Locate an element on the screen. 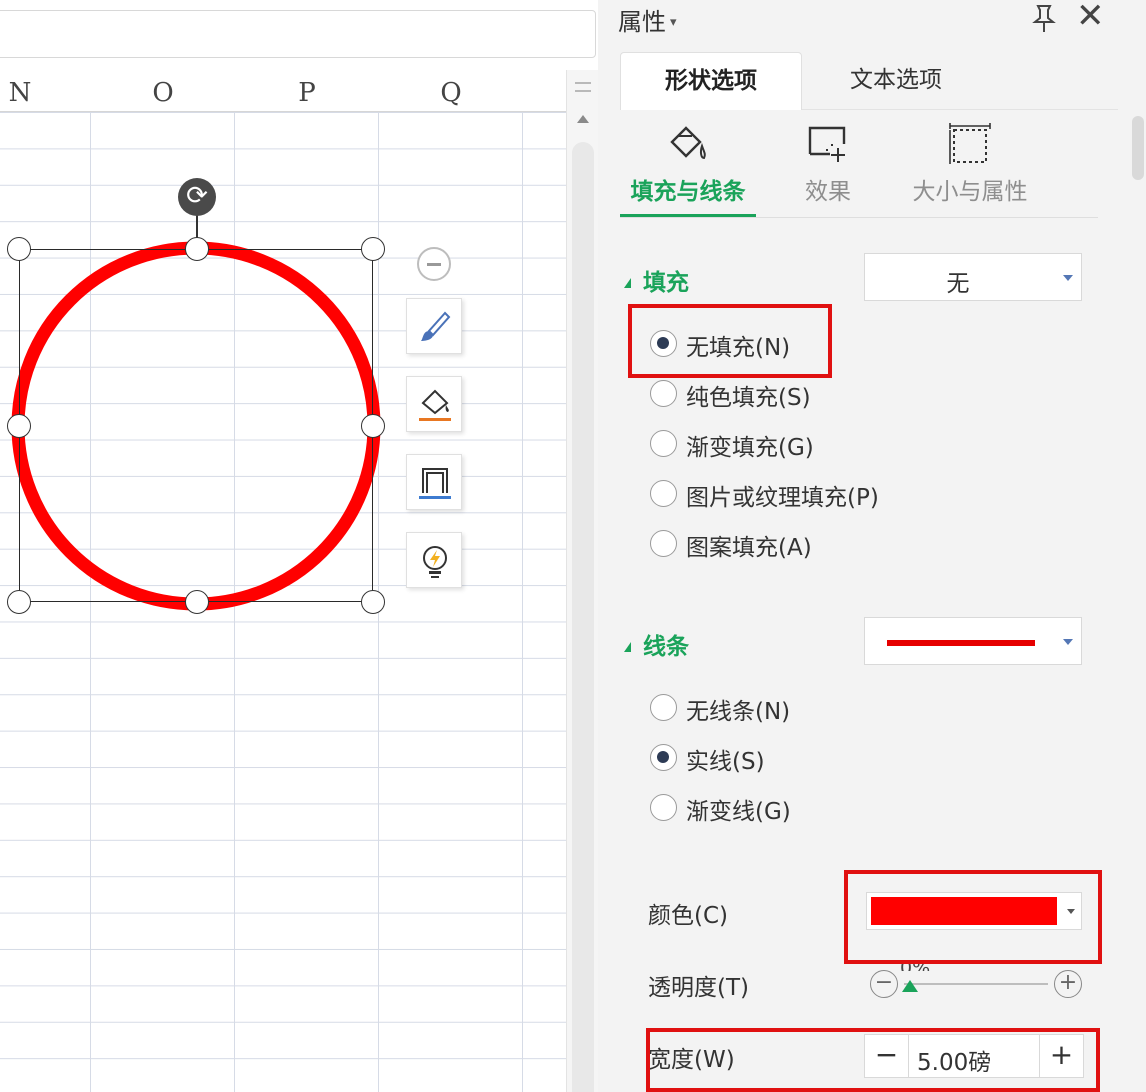 The image size is (1146, 1092). column-header-p: P is located at coordinates (307, 93).